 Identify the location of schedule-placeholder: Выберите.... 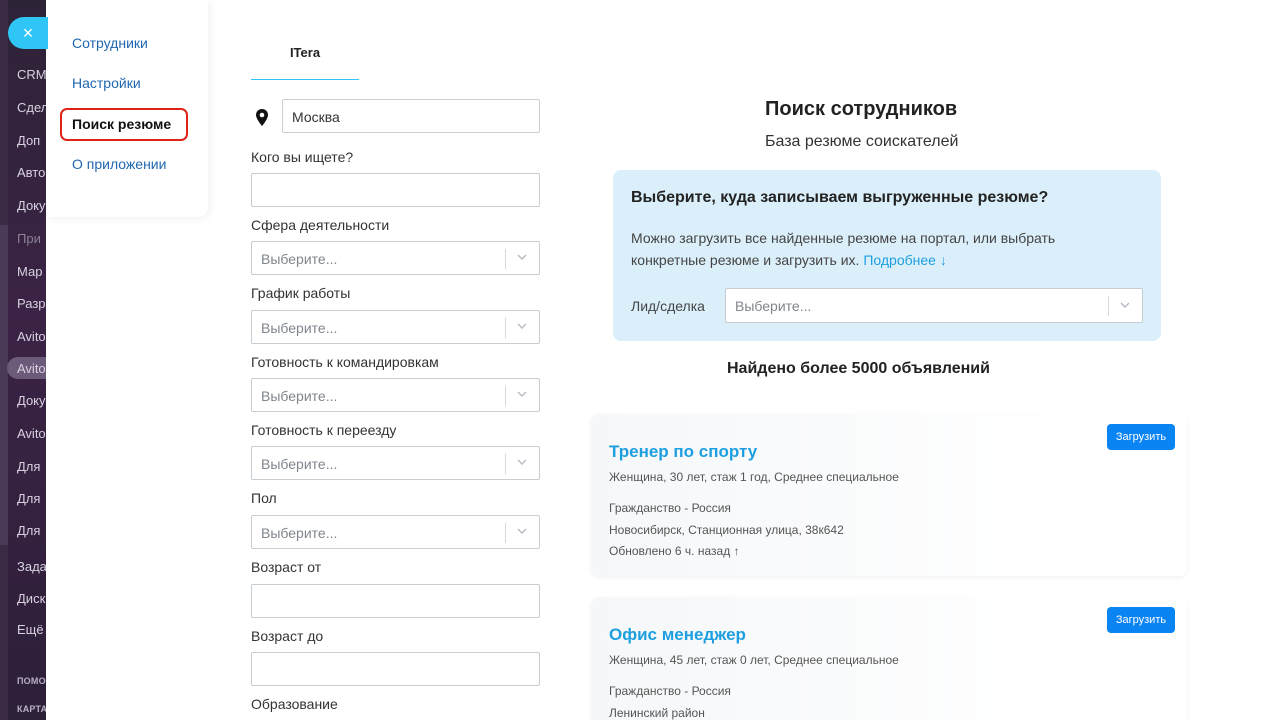
(299, 328).